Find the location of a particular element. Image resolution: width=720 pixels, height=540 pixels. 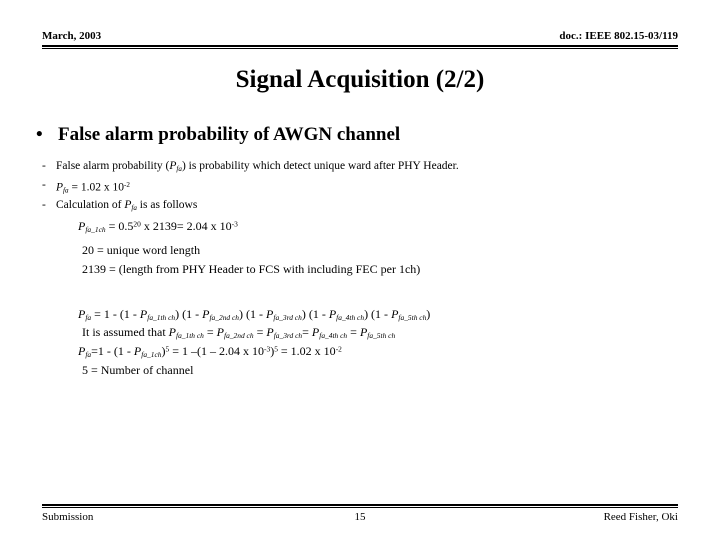

footer-rule-thin is located at coordinates (360, 507).